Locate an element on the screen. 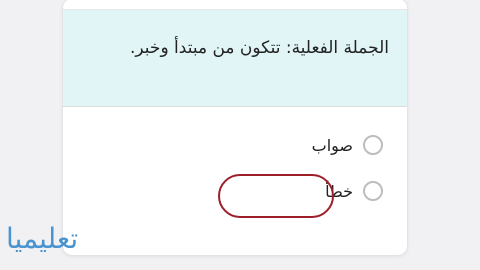  option-true-label: صواب is located at coordinates (332, 145).